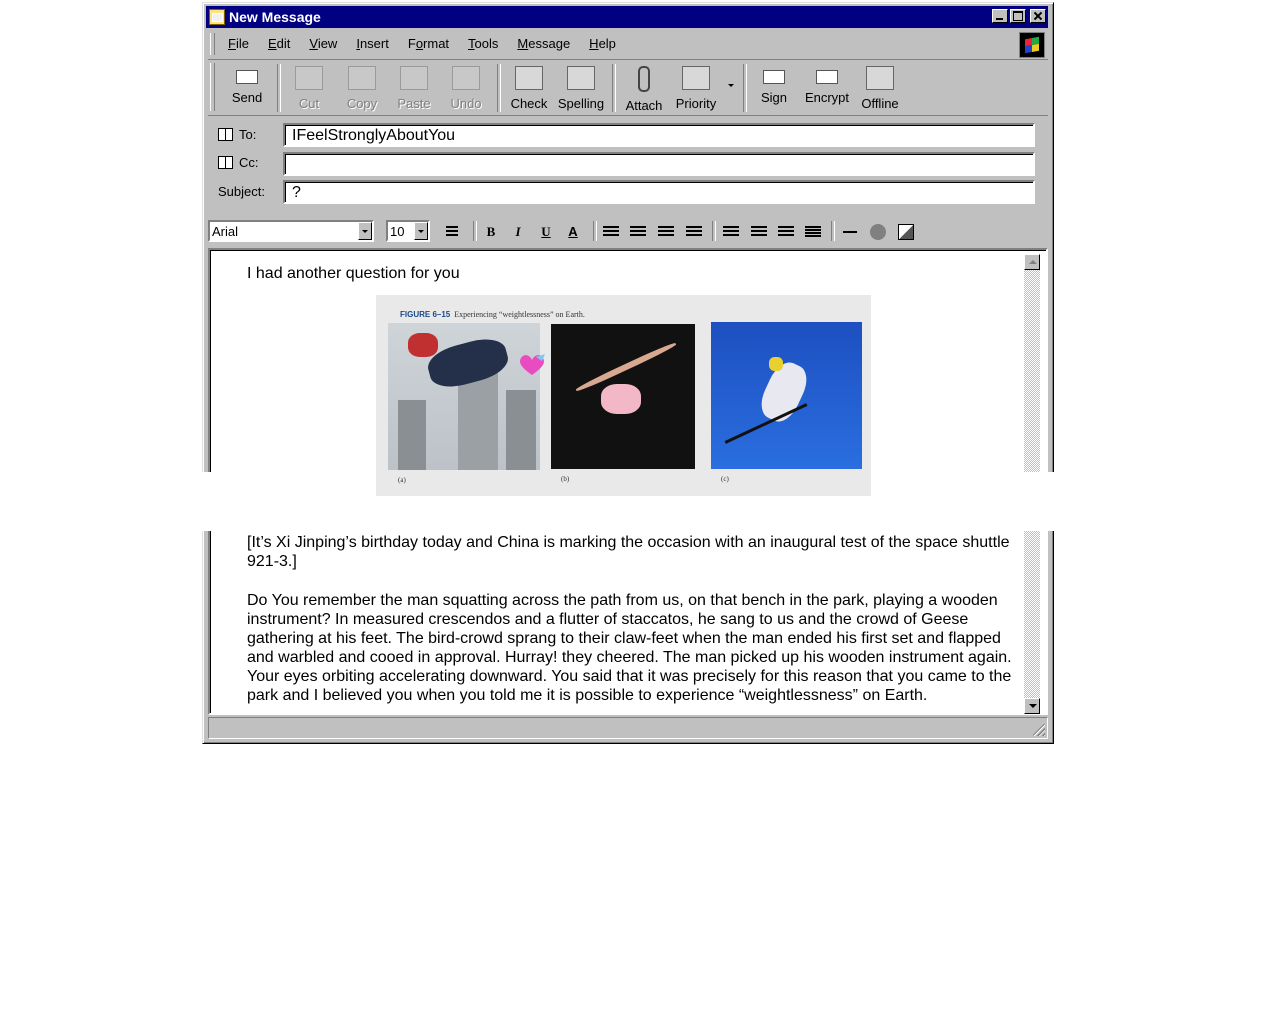 The image size is (1280, 1024). I want to click on horizontal-line-icon, so click(850, 232).